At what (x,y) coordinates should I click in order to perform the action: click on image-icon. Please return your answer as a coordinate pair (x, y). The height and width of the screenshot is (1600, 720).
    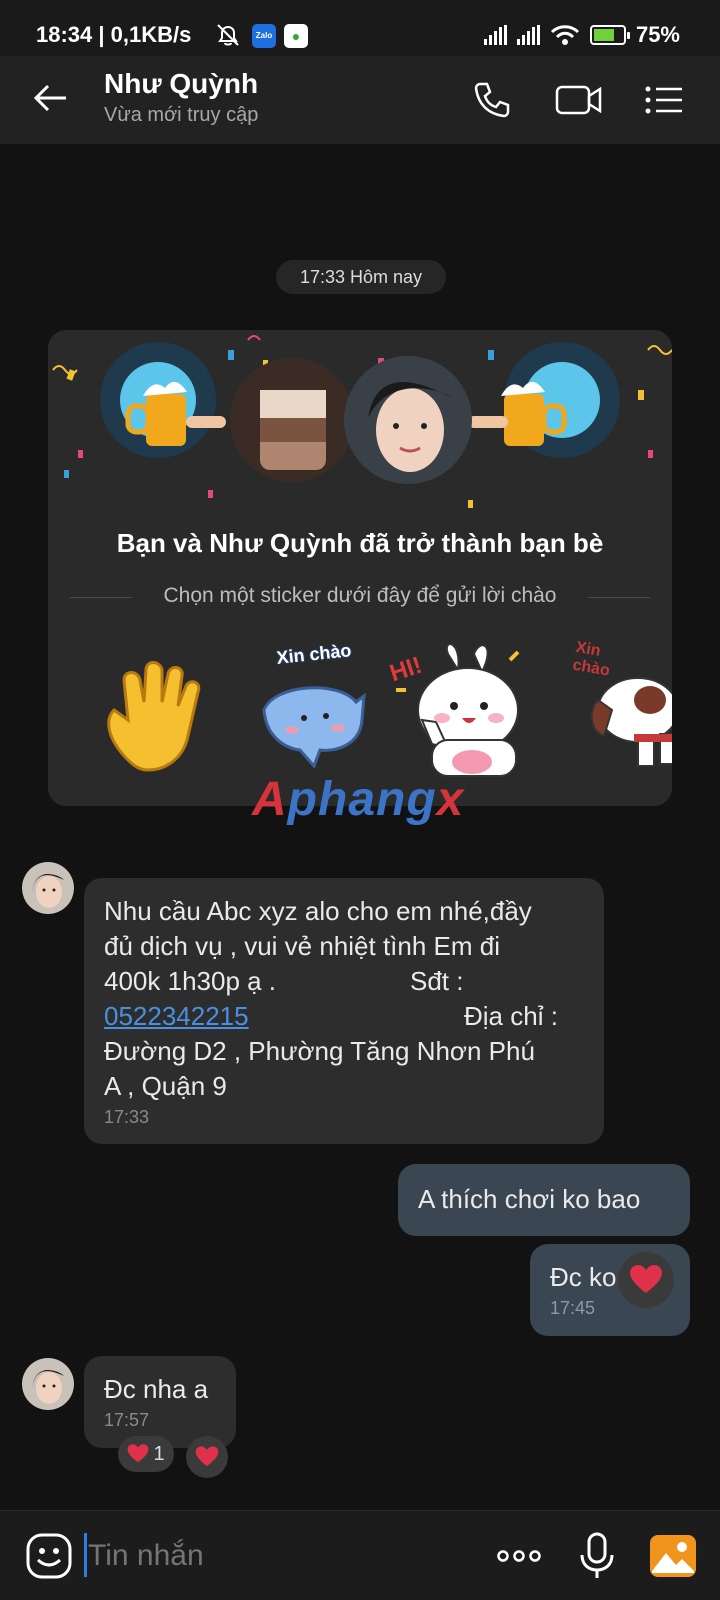
    Looking at the image, I should click on (673, 1556).